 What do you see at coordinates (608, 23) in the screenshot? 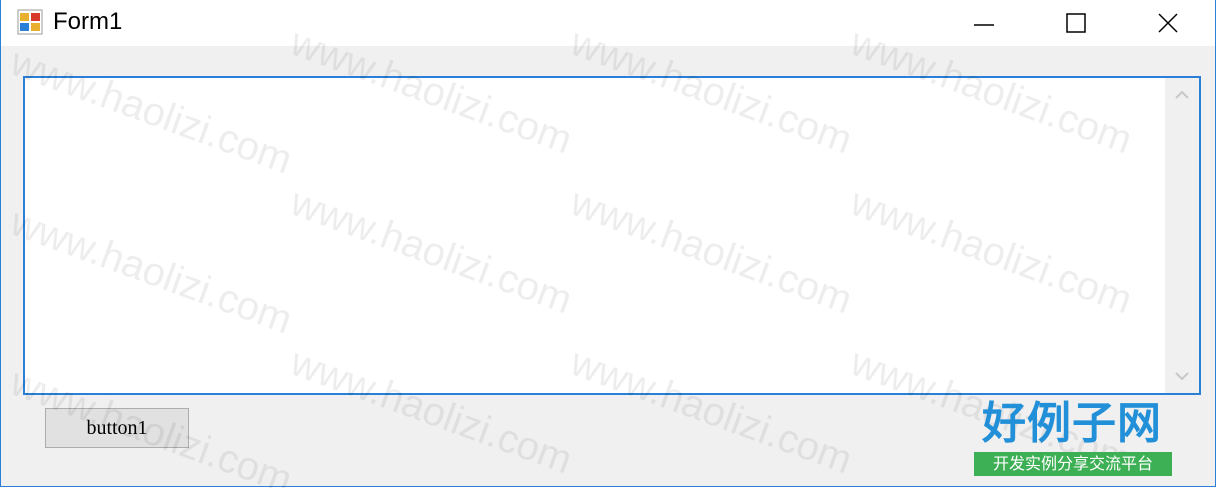
I see `title-bar: Form1` at bounding box center [608, 23].